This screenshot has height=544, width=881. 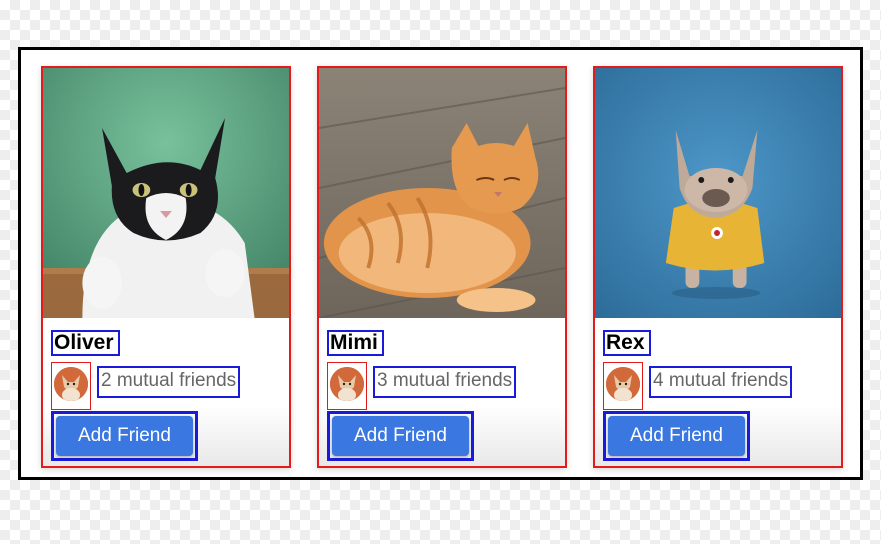 I want to click on friend-name: Mimi, so click(x=355, y=343).